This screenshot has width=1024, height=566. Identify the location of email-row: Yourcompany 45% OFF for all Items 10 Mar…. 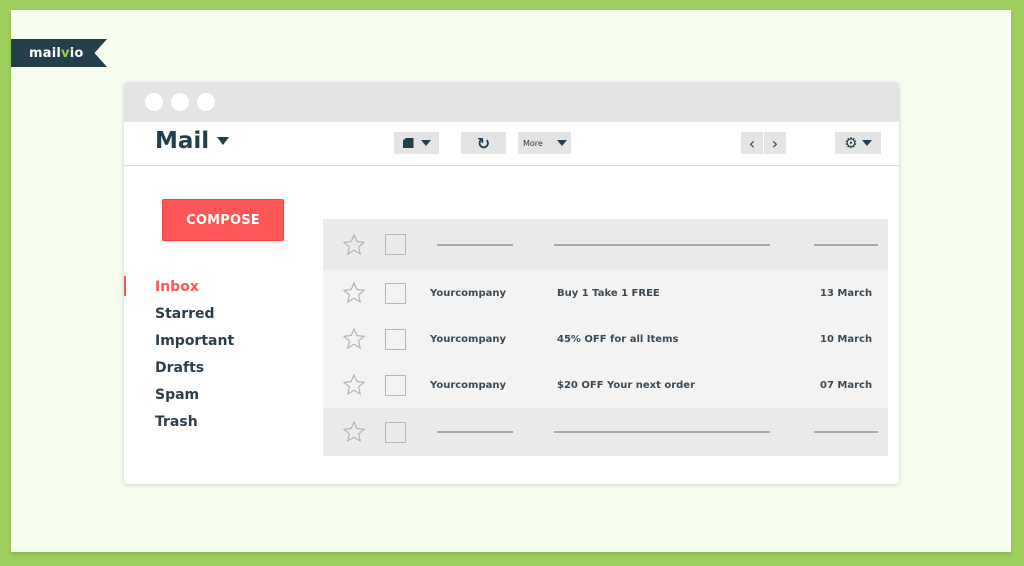
(605, 339).